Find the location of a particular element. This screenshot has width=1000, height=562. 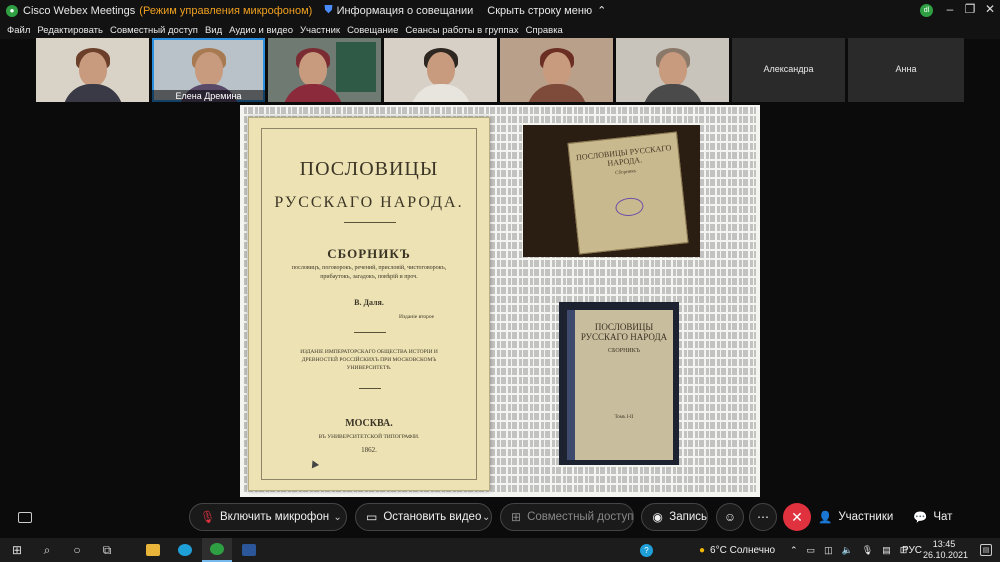

shield-icon: ⛊ is located at coordinates (328, 10).